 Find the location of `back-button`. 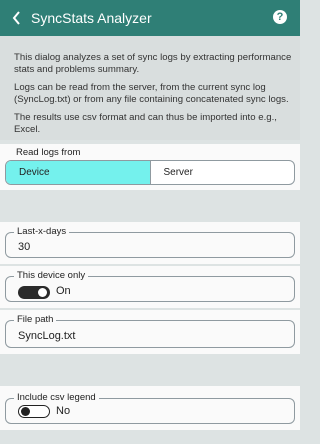

back-button is located at coordinates (16, 18).